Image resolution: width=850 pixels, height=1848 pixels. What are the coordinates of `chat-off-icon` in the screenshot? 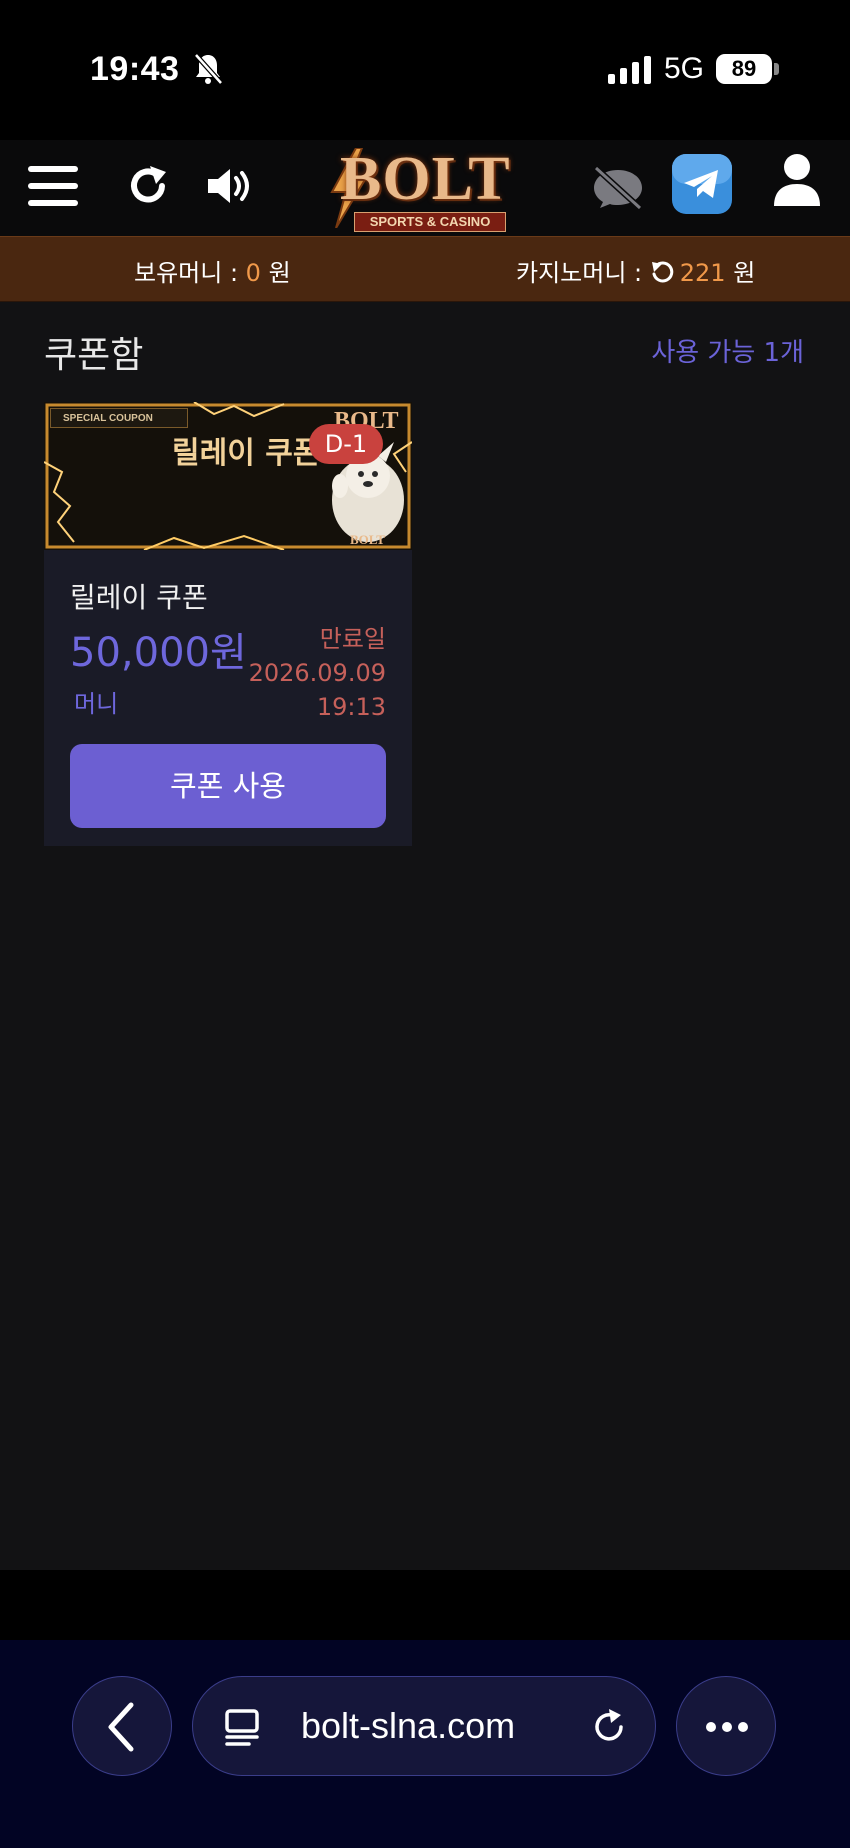 It's located at (618, 187).